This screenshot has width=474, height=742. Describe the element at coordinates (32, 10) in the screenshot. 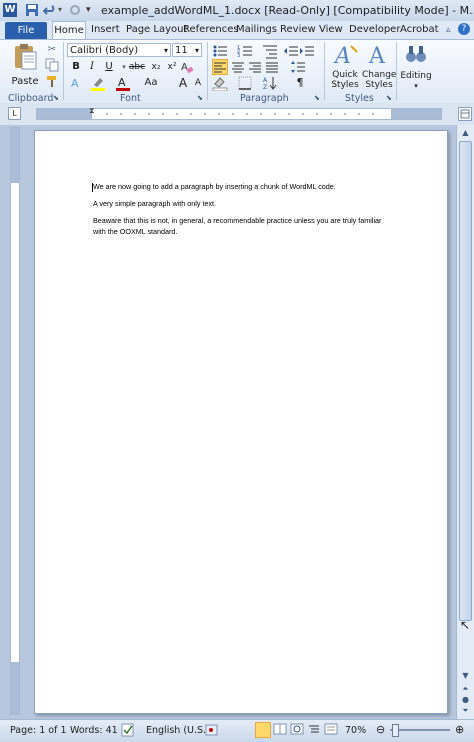

I see `save-icon` at that location.